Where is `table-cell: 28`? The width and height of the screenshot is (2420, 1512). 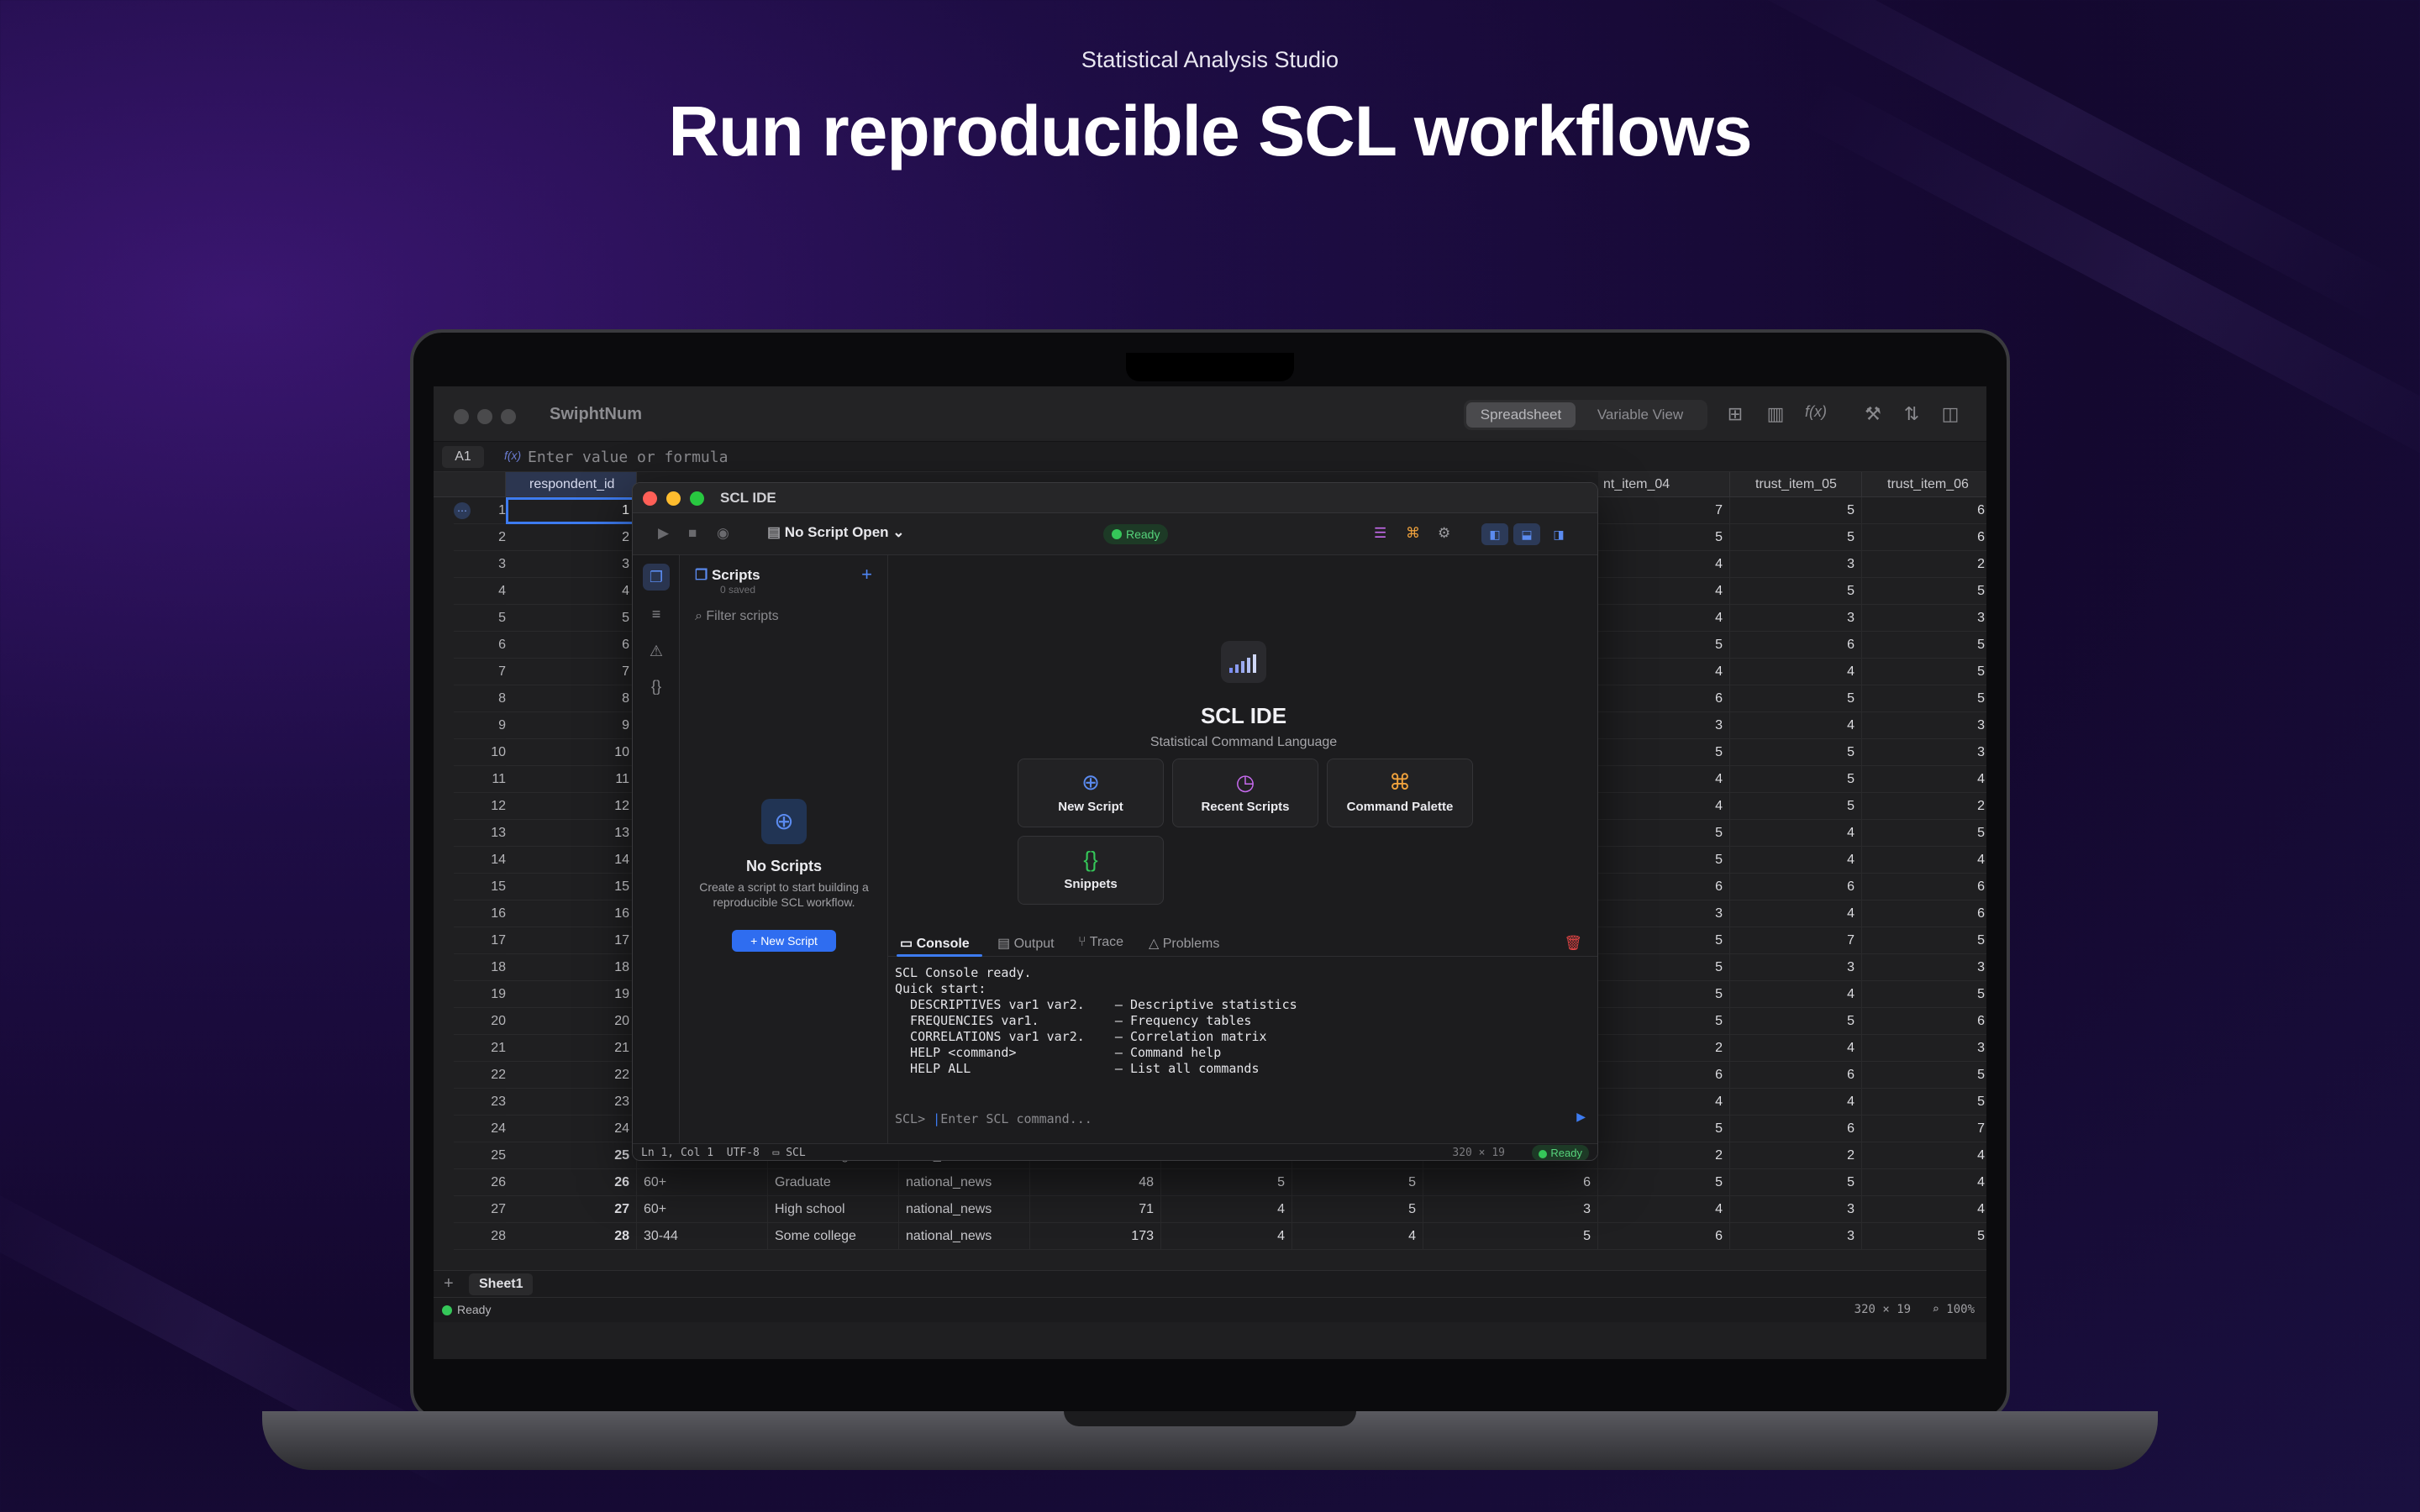 table-cell: 28 is located at coordinates (571, 1236).